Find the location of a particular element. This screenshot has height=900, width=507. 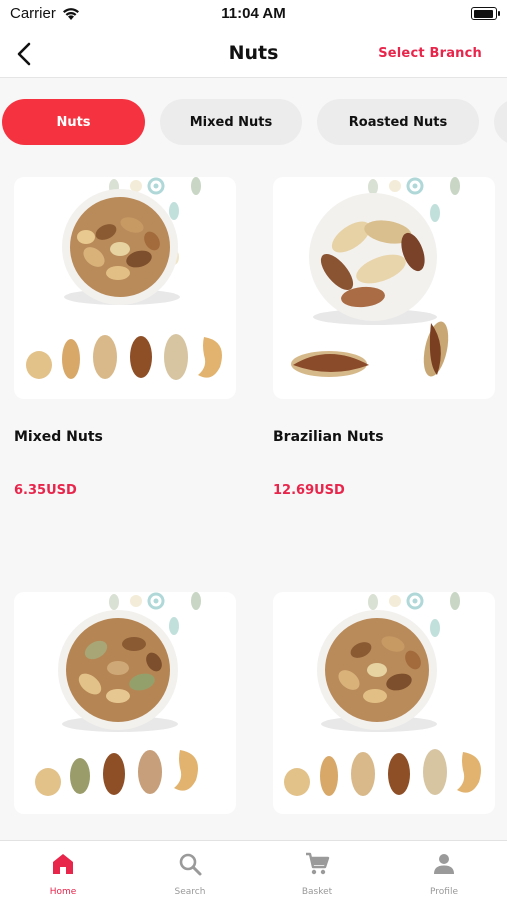

product-name: Brazilian Nuts is located at coordinates (328, 437).